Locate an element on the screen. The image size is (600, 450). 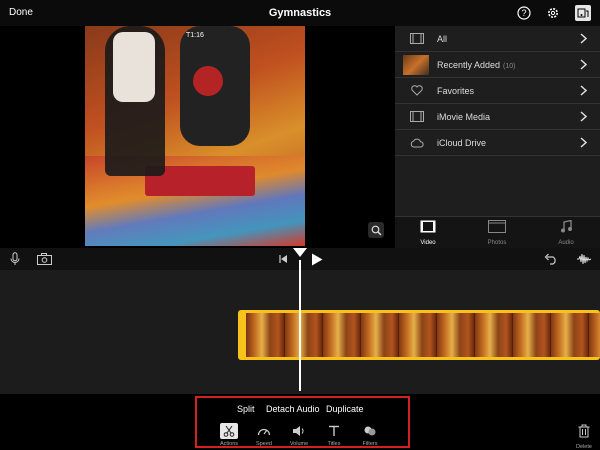
photos-icon is located at coordinates (497, 226).